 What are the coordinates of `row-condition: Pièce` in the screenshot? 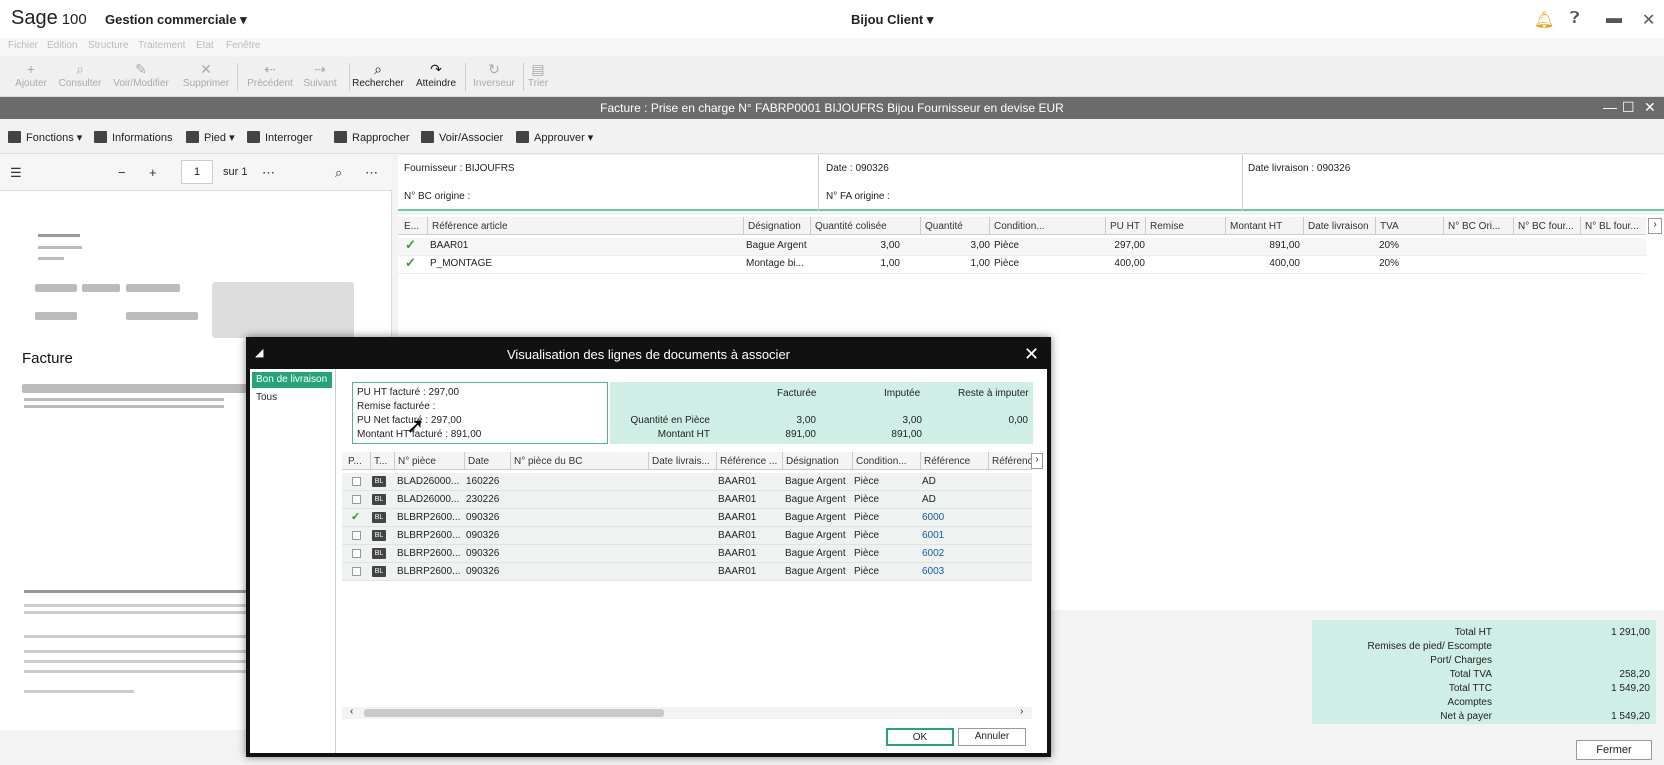 It's located at (867, 499).